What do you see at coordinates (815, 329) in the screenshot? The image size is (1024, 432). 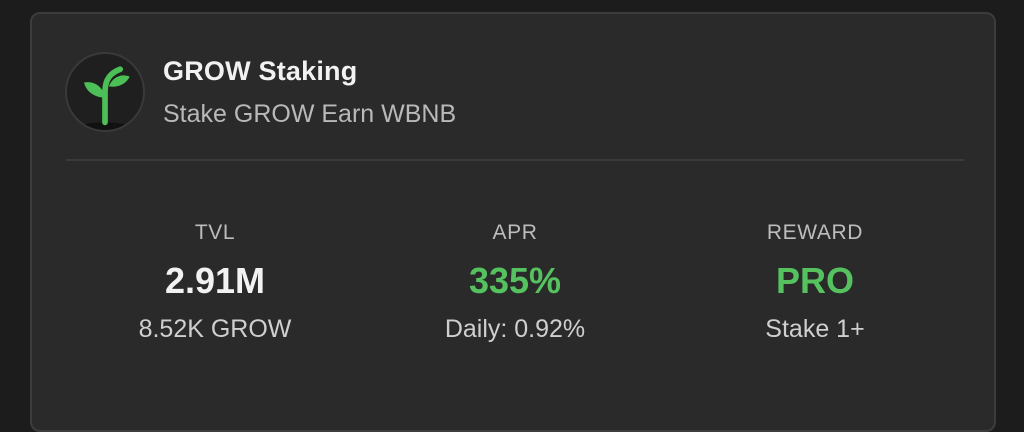 I see `stat-subtext: Stake 1+` at bounding box center [815, 329].